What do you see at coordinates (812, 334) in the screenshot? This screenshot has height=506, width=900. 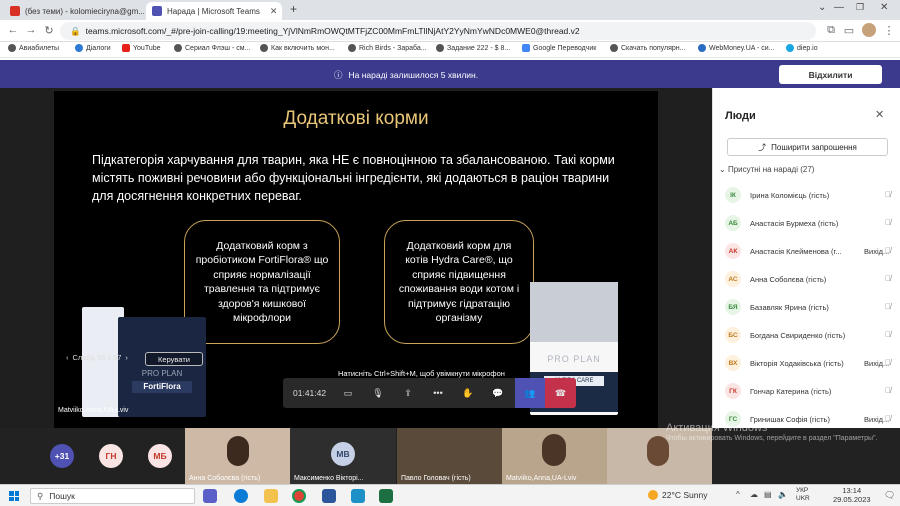 I see `participant-row: БС Богдана Свириденко (гість) 🎙̸` at bounding box center [812, 334].